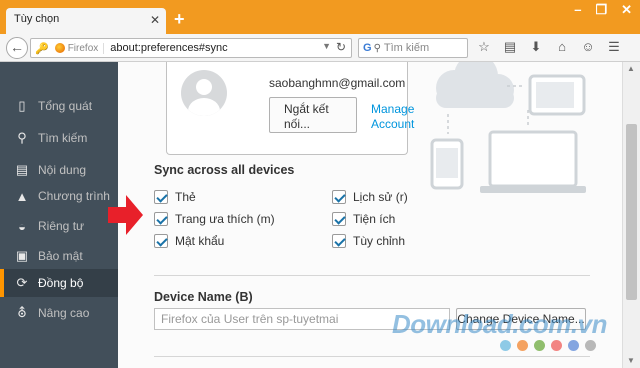  What do you see at coordinates (306, 108) in the screenshot?
I see `disconnect-label-line1: Ngắt kết` at bounding box center [306, 108].